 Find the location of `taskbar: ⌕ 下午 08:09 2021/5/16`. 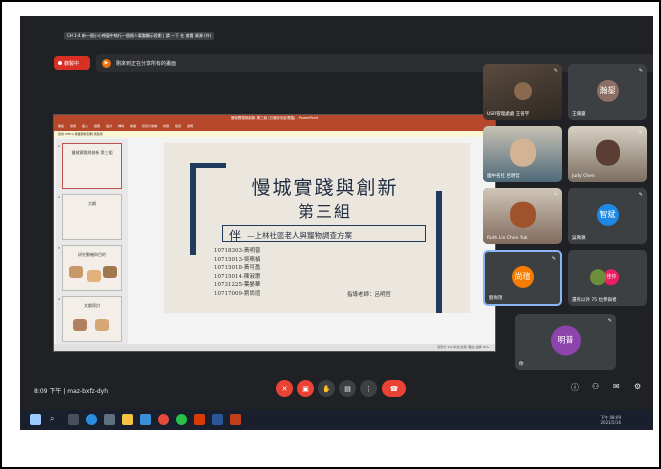

taskbar: ⌕ 下午 08:09 2021/5/16 is located at coordinates (336, 420).